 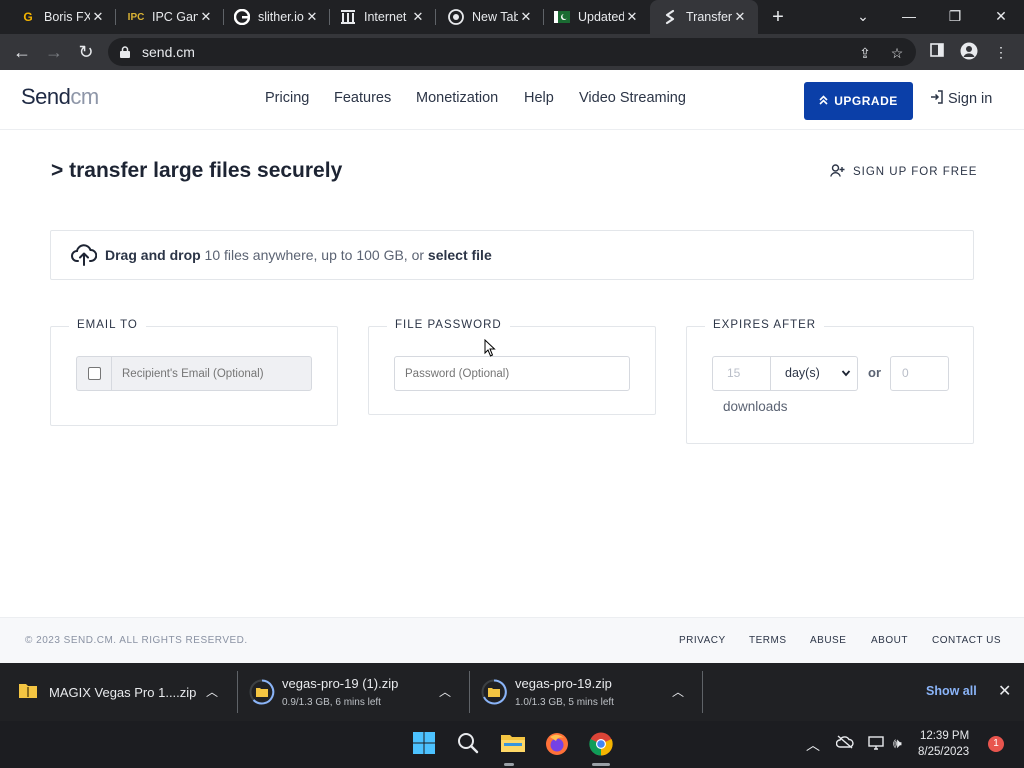 I want to click on nav-pricing: Pricing, so click(x=287, y=98).